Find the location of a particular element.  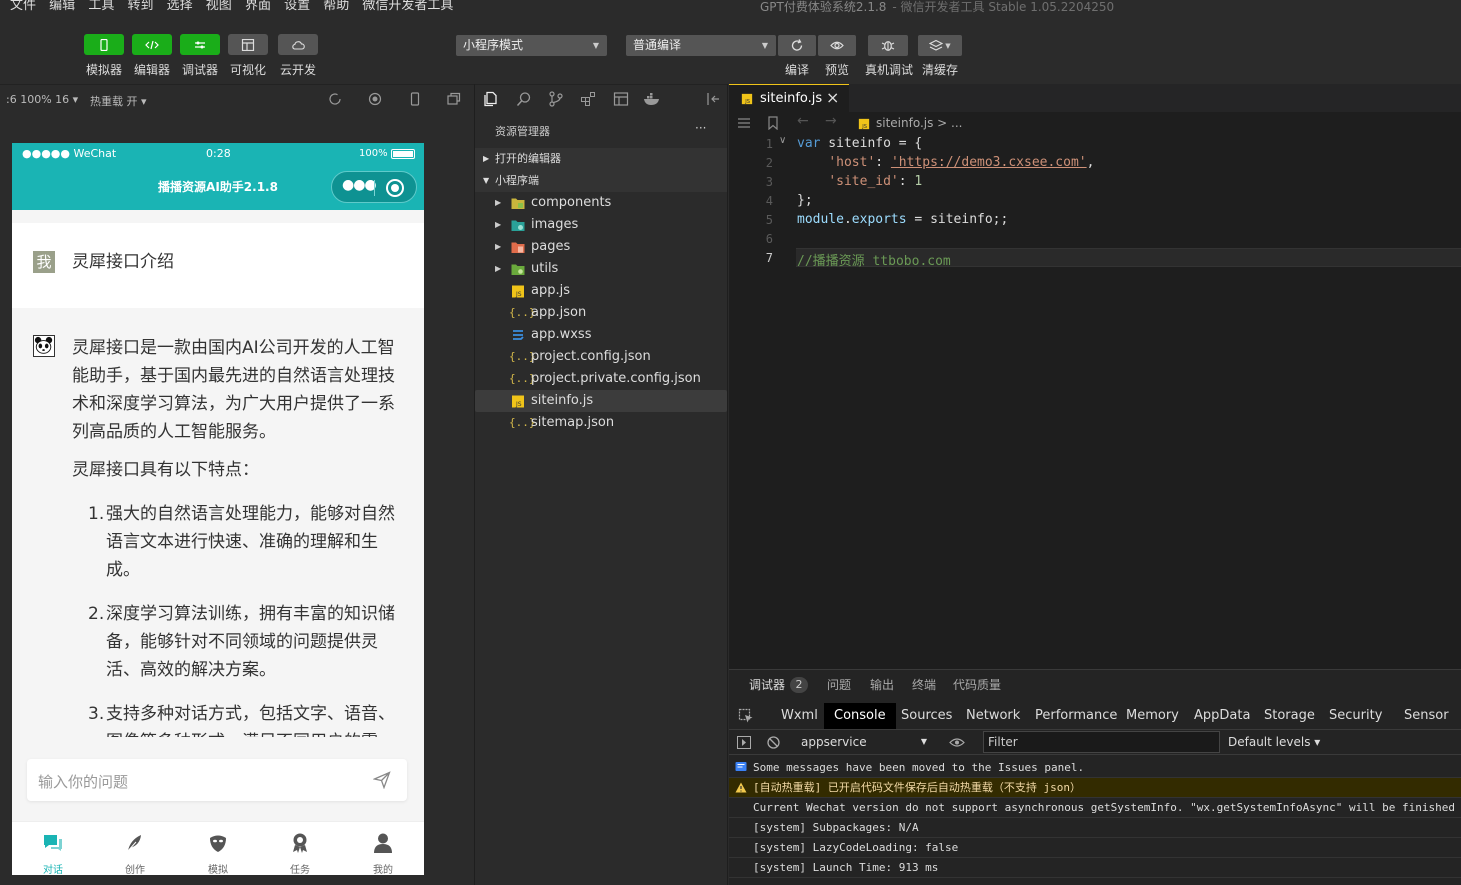

outline-icon is located at coordinates (744, 123).